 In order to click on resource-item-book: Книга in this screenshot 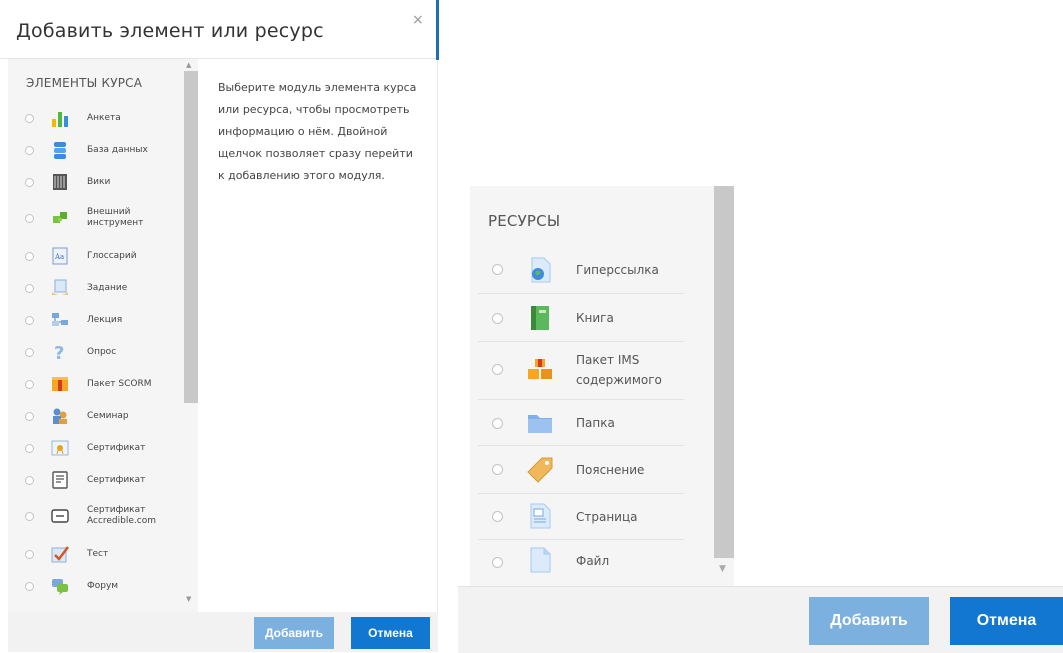, I will do `click(577, 318)`.